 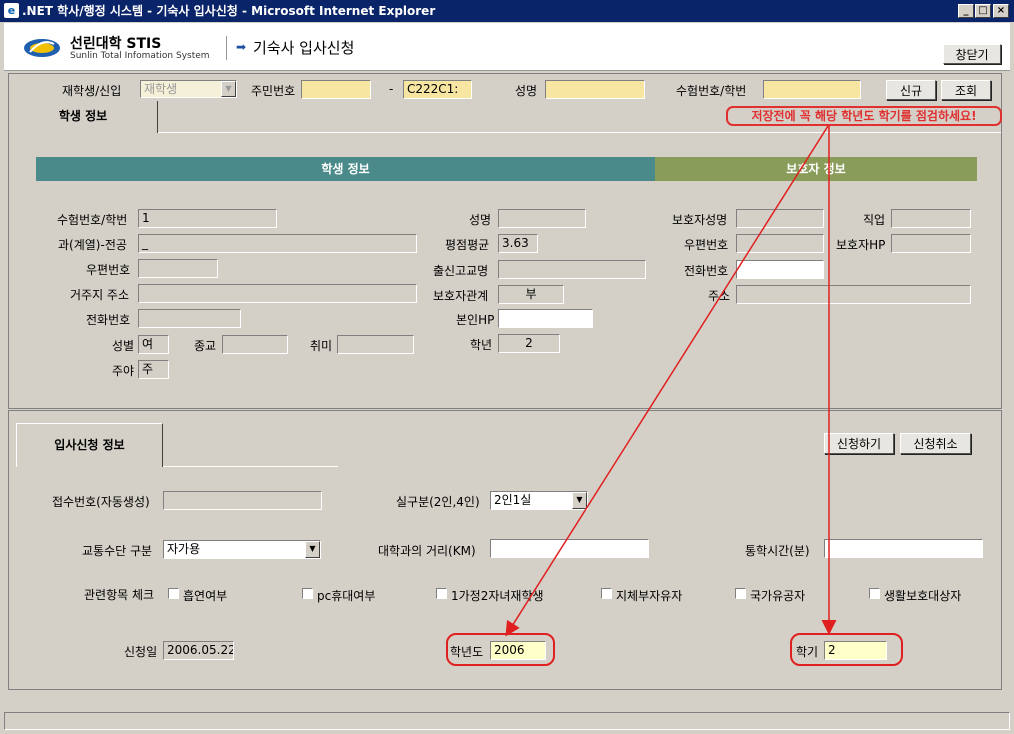 I want to click on status-bar, so click(x=507, y=721).